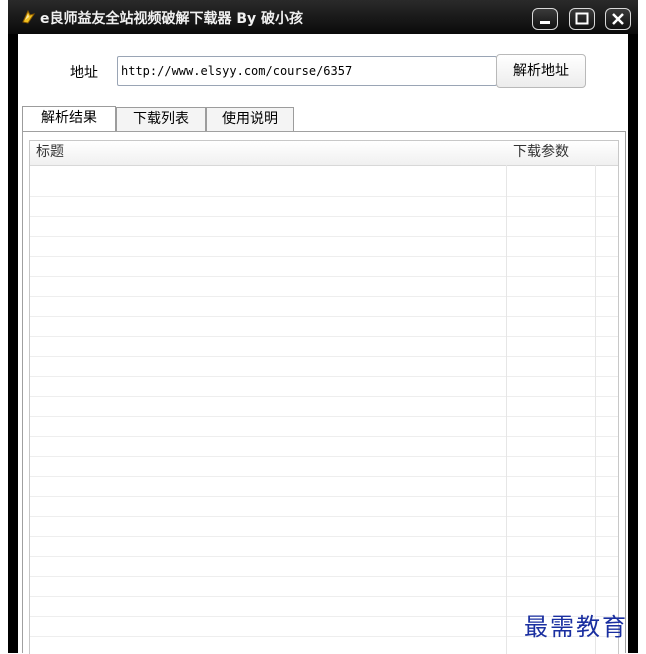 The image size is (646, 654). What do you see at coordinates (29, 16) in the screenshot?
I see `app-icon` at bounding box center [29, 16].